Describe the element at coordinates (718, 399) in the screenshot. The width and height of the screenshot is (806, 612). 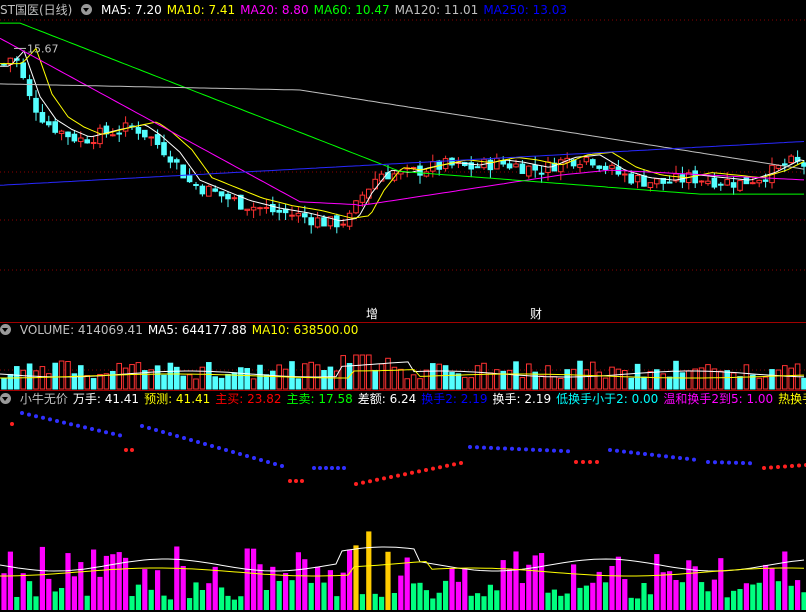
I see `turnover-indicator-9: 温和换手2到5: 1.00` at that location.